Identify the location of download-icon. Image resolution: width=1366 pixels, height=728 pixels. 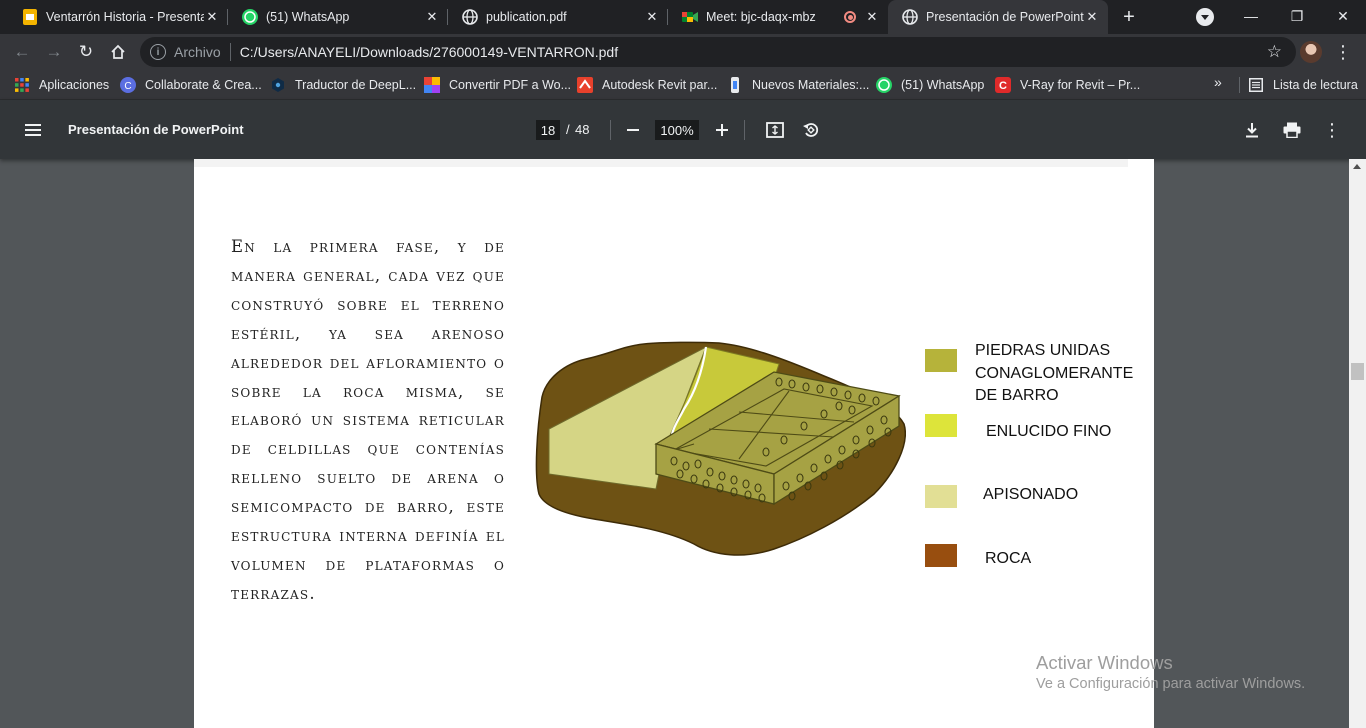
(1252, 130).